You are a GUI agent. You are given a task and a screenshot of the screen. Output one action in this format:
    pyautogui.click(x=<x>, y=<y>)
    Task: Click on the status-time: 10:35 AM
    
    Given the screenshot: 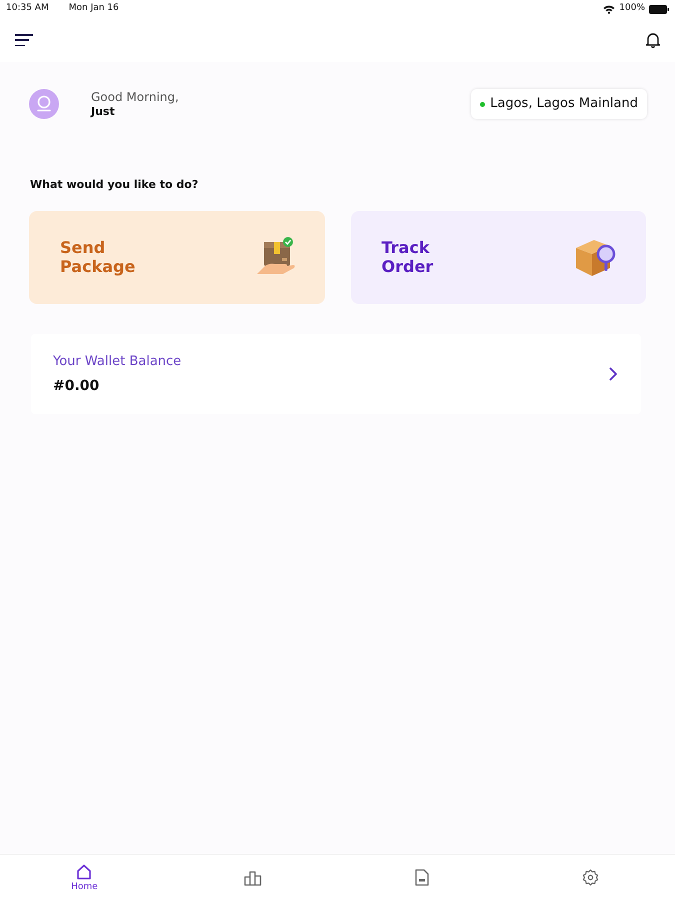 What is the action you would take?
    pyautogui.click(x=27, y=9)
    